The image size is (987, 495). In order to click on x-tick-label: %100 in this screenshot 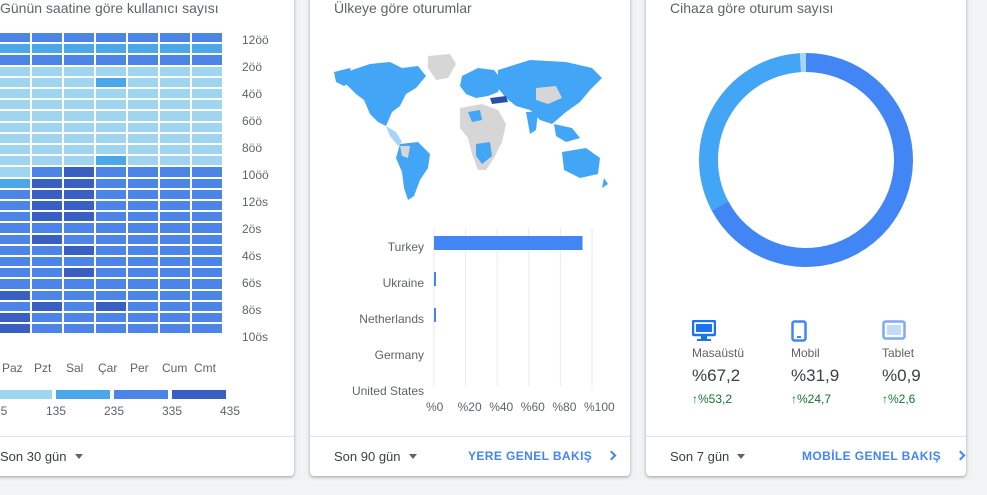, I will do `click(599, 407)`.